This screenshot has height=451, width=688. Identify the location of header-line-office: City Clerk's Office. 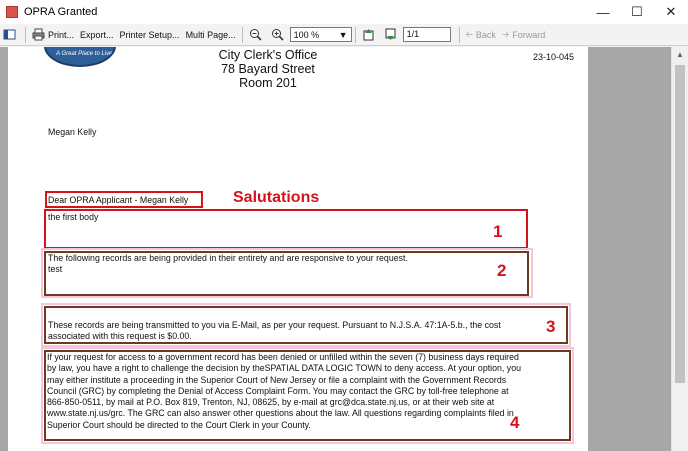
(268, 55).